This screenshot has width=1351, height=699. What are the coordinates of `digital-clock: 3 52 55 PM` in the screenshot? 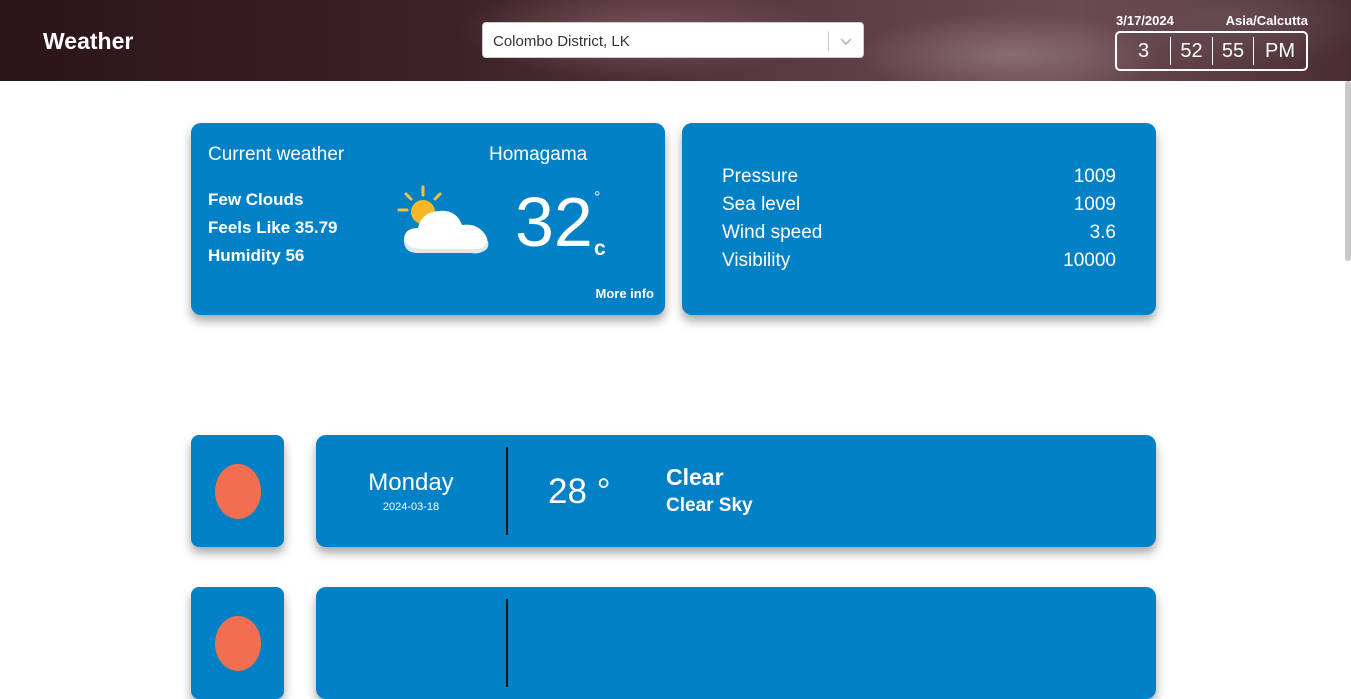 It's located at (1211, 51).